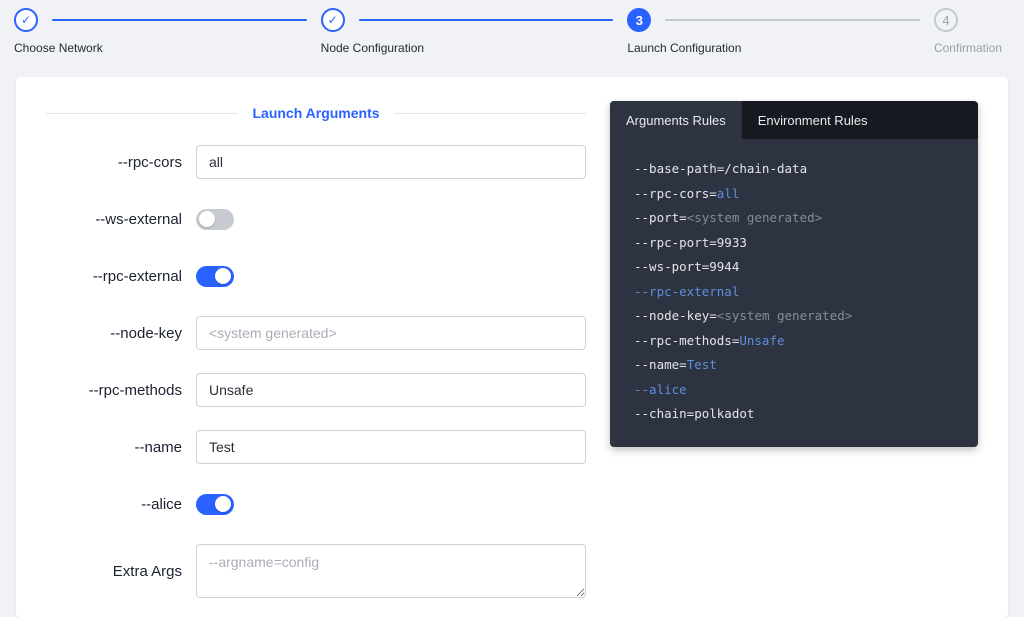 The width and height of the screenshot is (1024, 617). Describe the element at coordinates (728, 193) in the screenshot. I see `code-segment: all` at that location.